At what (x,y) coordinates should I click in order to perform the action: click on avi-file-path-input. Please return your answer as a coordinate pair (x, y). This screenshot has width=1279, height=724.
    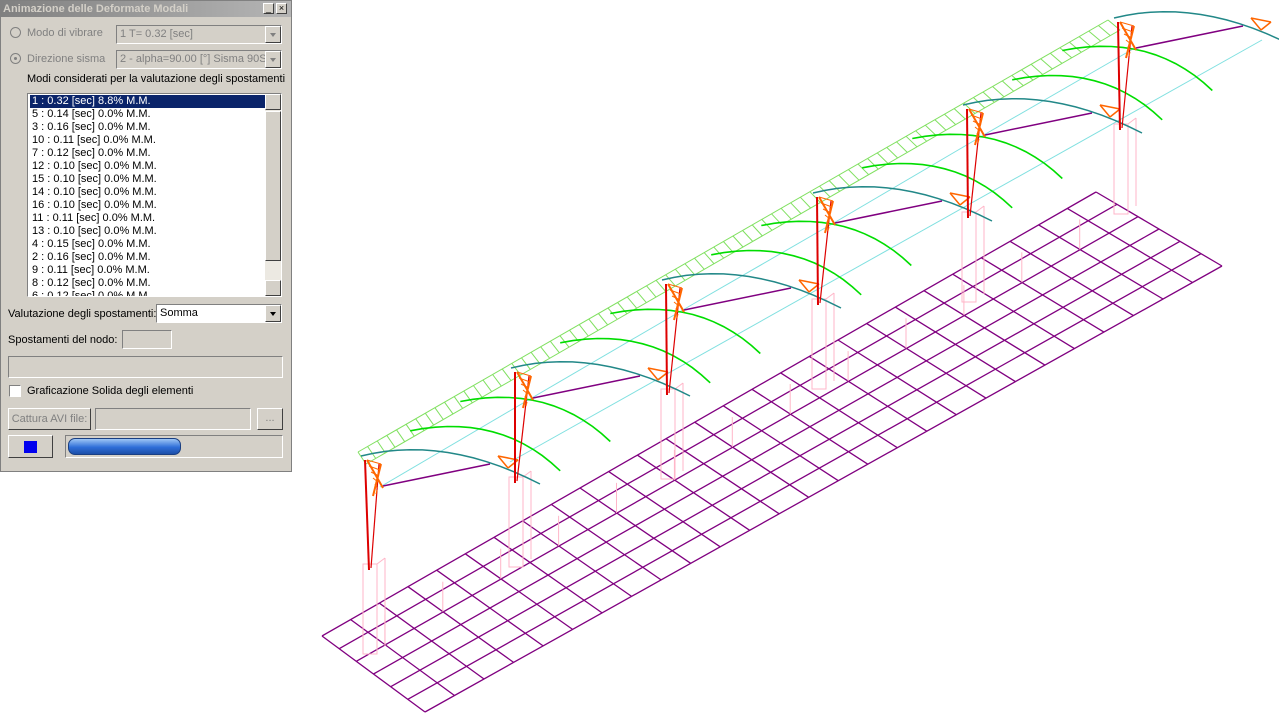
    Looking at the image, I should click on (173, 419).